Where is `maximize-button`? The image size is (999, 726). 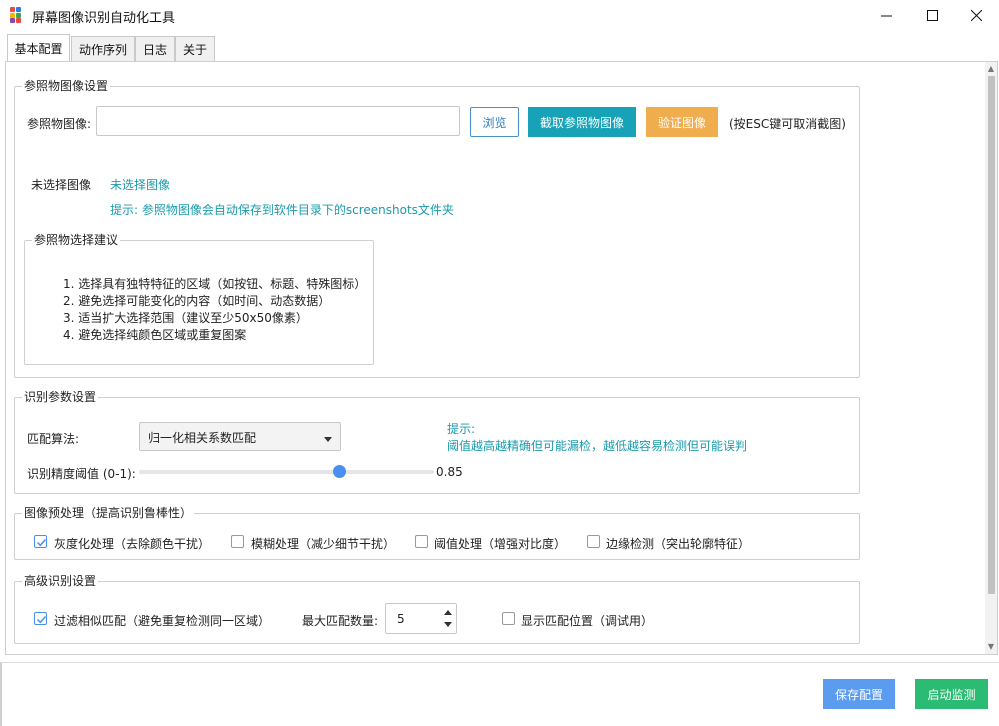 maximize-button is located at coordinates (932, 15).